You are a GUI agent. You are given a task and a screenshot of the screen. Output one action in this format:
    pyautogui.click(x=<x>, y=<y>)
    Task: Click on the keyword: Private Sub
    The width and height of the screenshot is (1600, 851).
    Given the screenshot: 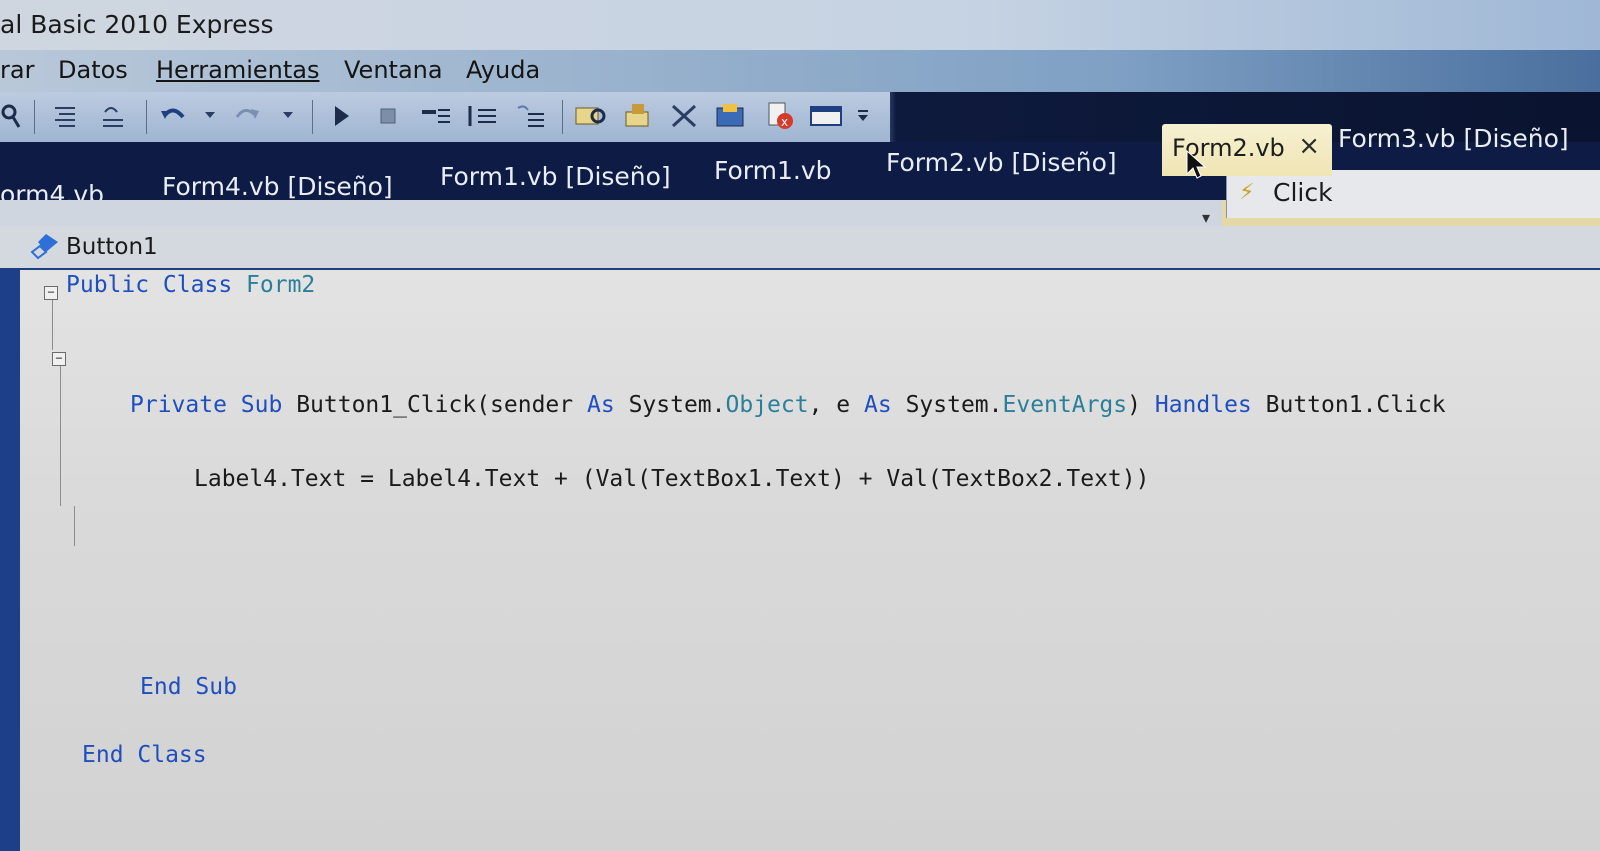 What is the action you would take?
    pyautogui.click(x=206, y=405)
    